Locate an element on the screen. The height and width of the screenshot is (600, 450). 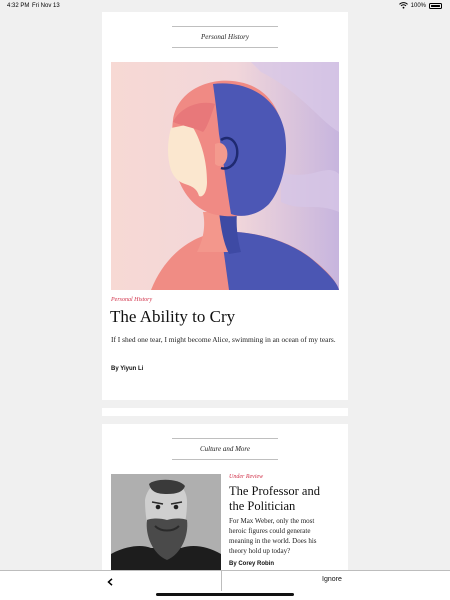
toolbar-divider is located at coordinates (221, 581).